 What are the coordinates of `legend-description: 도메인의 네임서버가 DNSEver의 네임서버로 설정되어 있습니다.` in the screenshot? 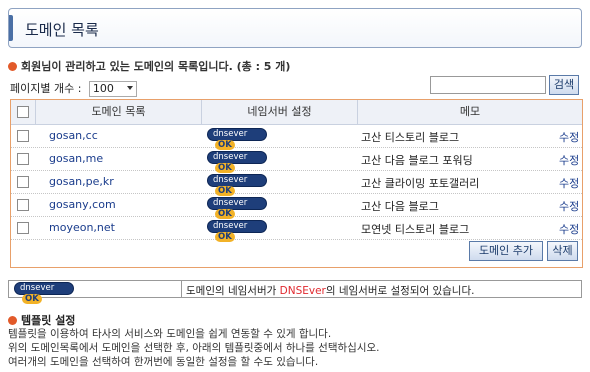 It's located at (330, 290).